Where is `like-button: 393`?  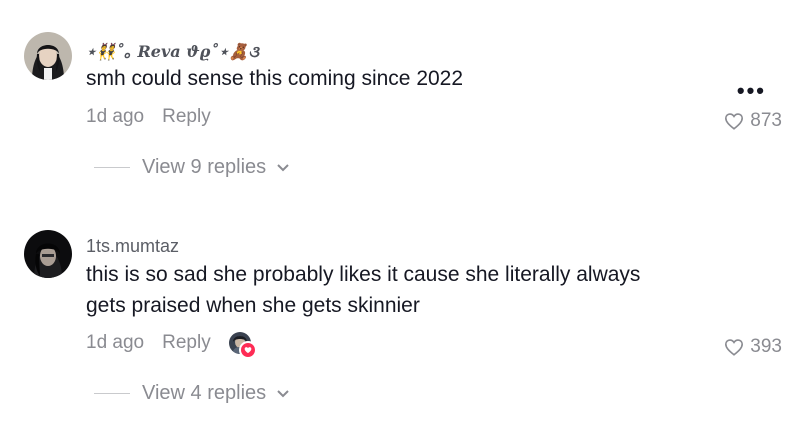
like-button: 393 is located at coordinates (753, 347).